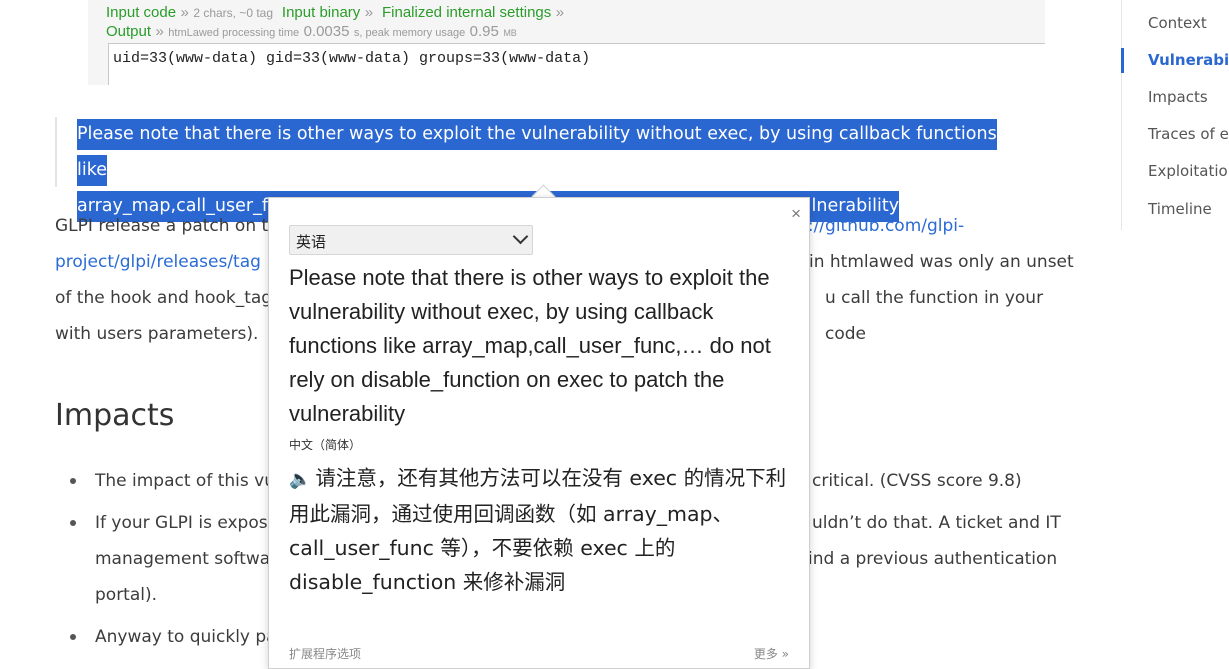 The height and width of the screenshot is (669, 1229). I want to click on extension-options-link: 扩展程序选项, so click(325, 653).